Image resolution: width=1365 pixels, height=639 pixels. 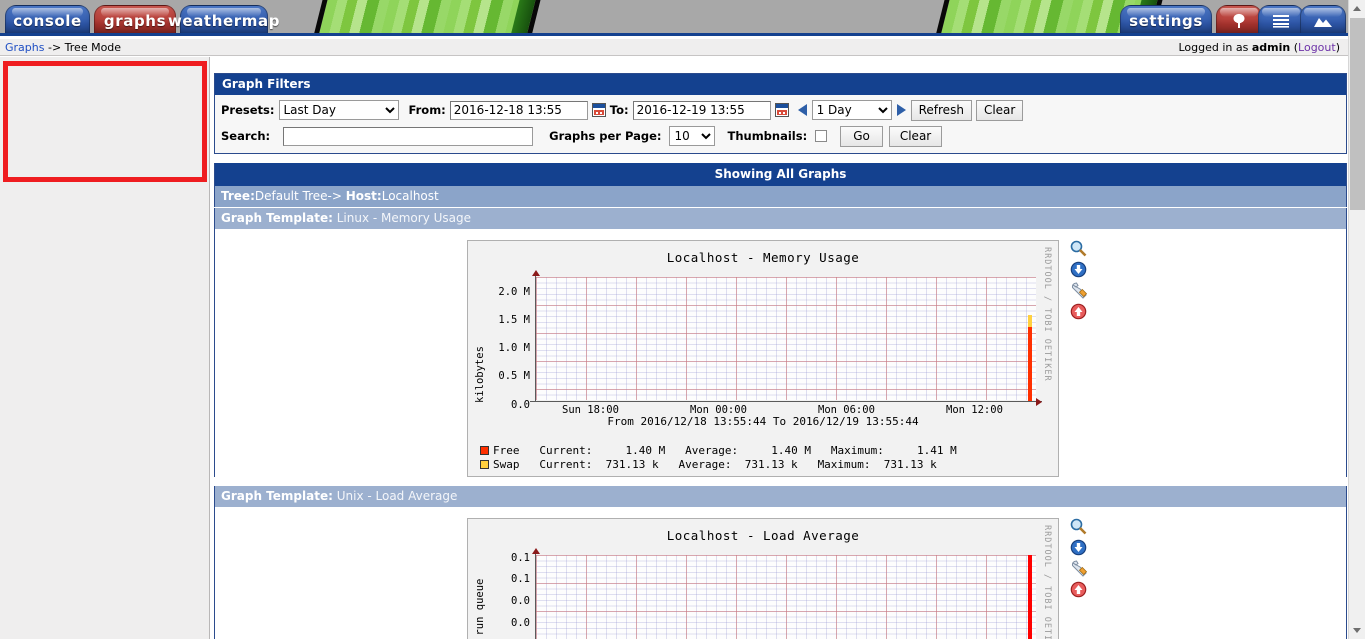 What do you see at coordinates (763, 535) in the screenshot?
I see `graph-title-load: Localhost - Load Average` at bounding box center [763, 535].